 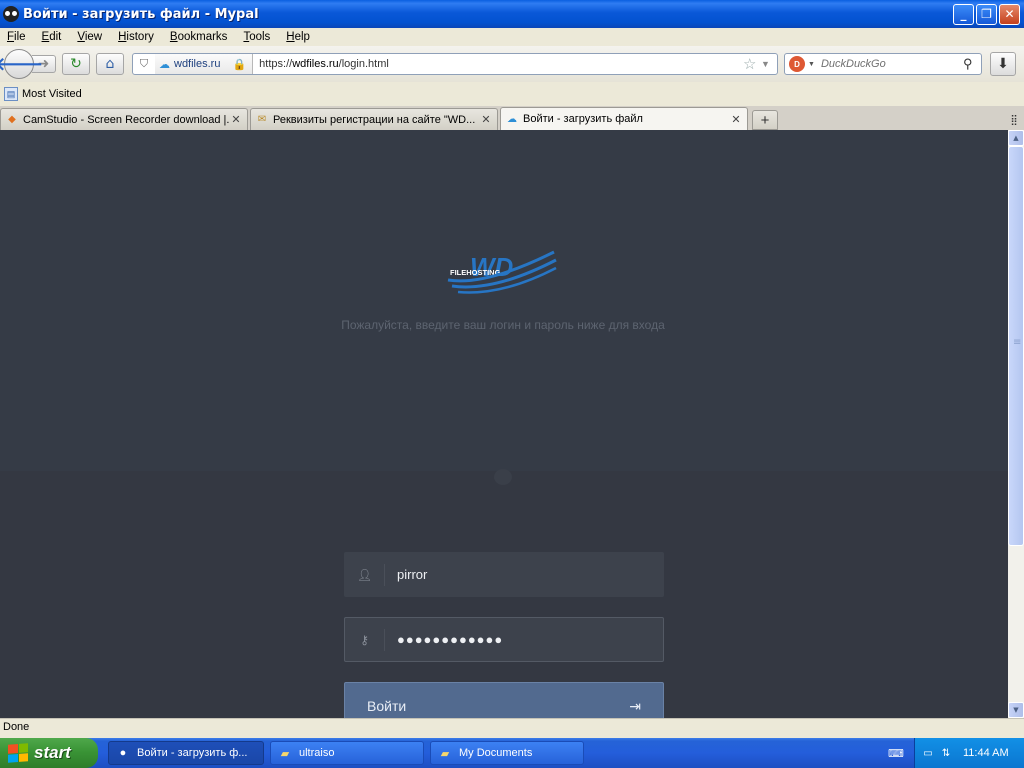 I want to click on site-identity-box: ☁ wdfiles.ru 🔒, so click(x=204, y=64).